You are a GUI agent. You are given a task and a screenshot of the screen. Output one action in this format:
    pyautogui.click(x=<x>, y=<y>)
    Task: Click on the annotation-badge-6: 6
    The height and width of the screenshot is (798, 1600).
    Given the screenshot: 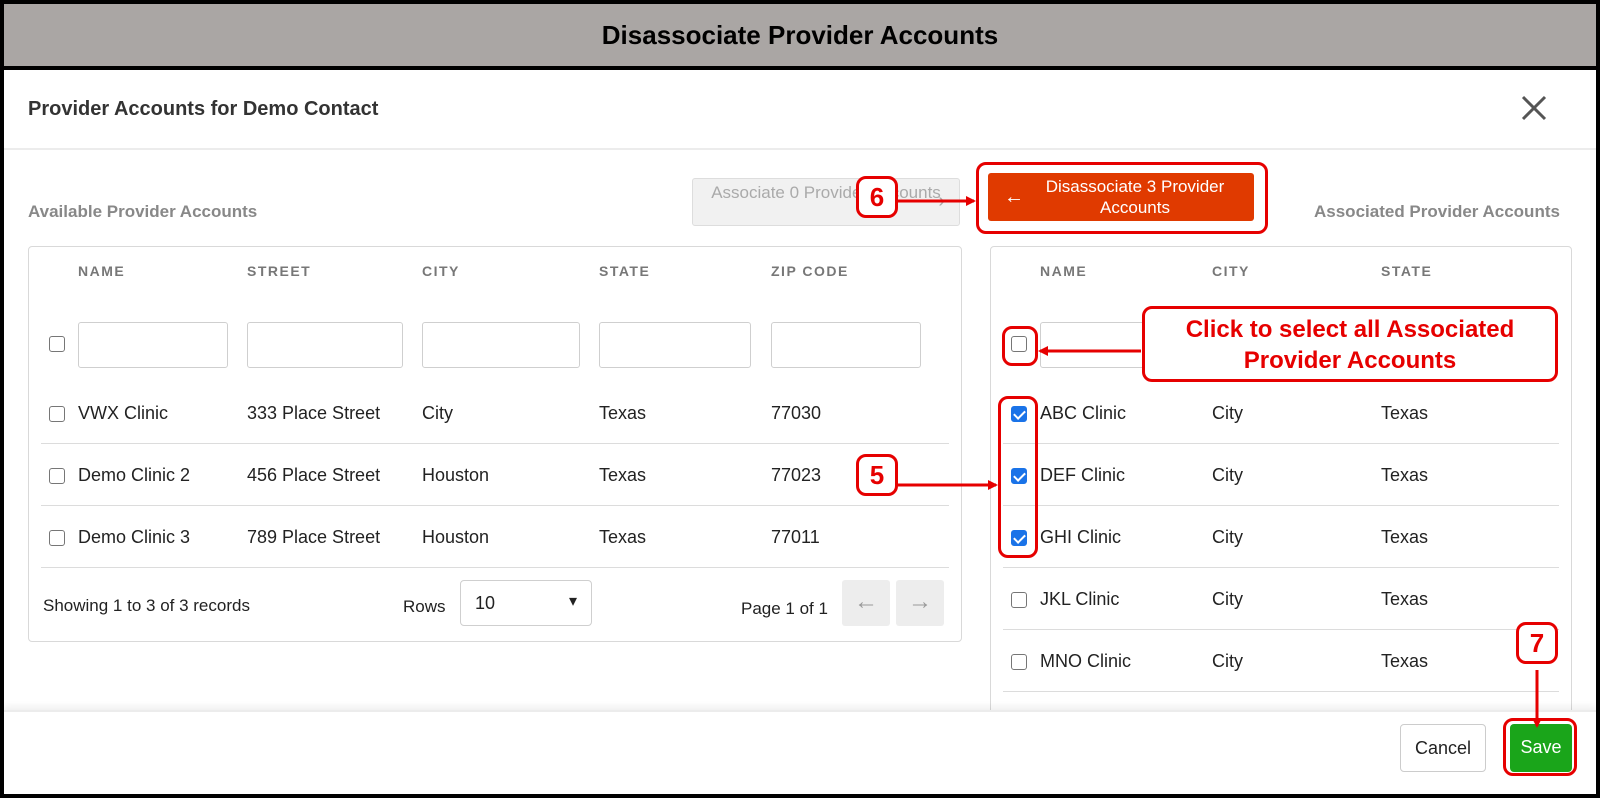 What is the action you would take?
    pyautogui.click(x=877, y=197)
    